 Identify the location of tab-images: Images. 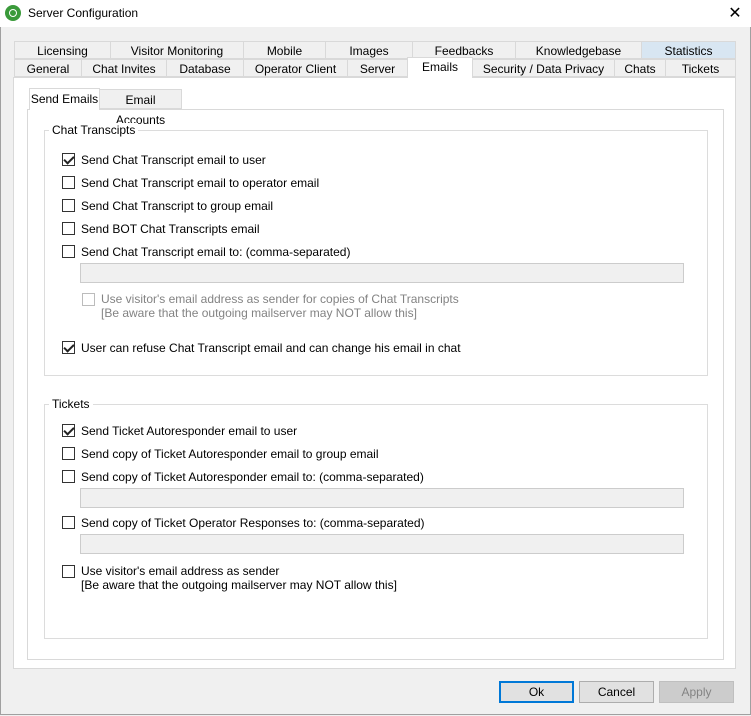
(369, 50).